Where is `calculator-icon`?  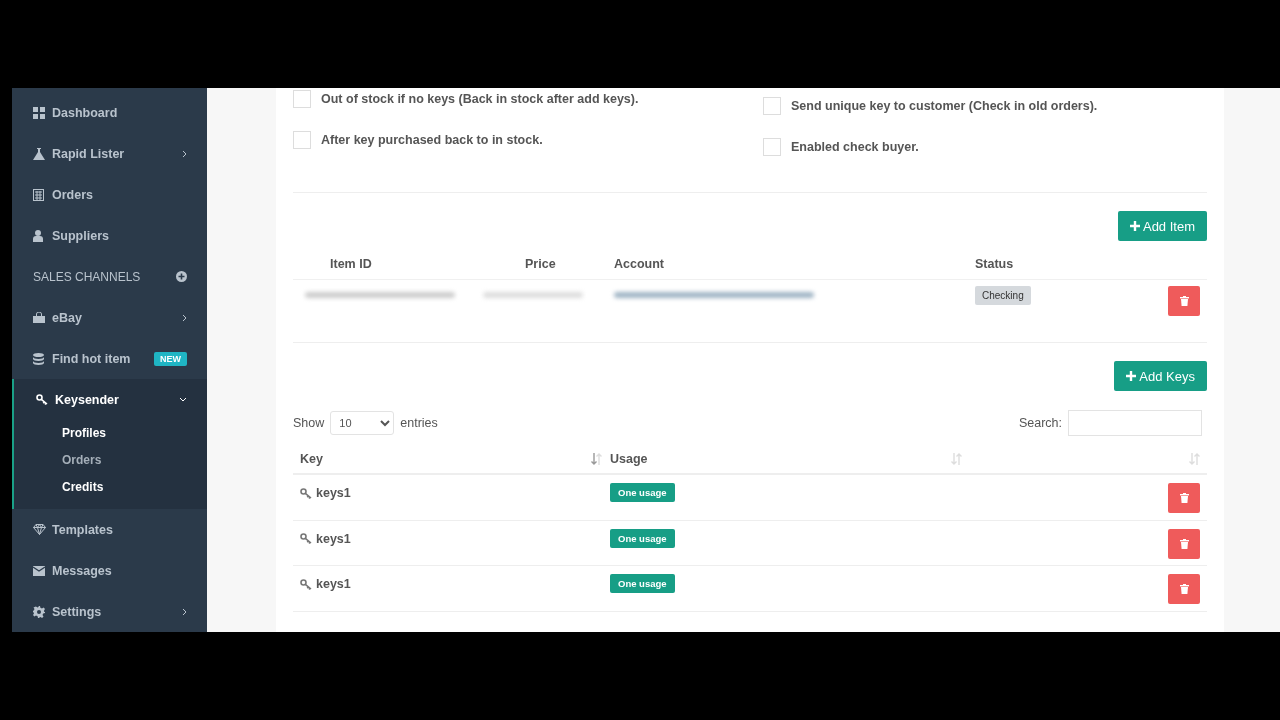 calculator-icon is located at coordinates (38, 194).